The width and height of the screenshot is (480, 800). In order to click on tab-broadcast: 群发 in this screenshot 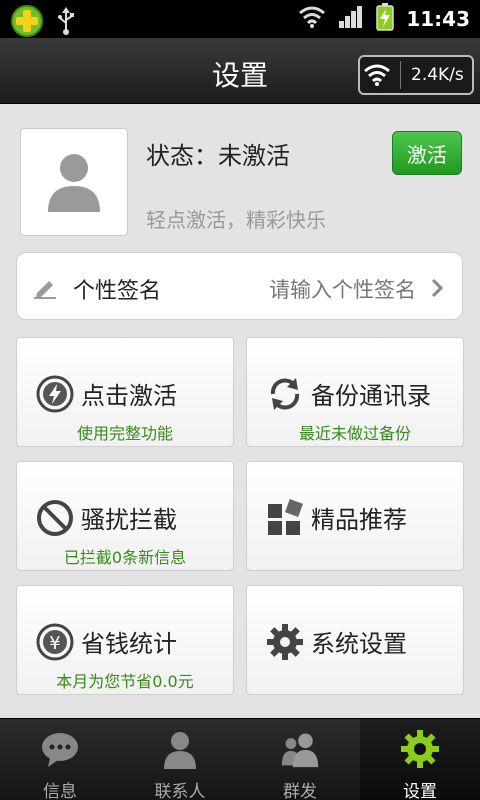, I will do `click(300, 759)`.